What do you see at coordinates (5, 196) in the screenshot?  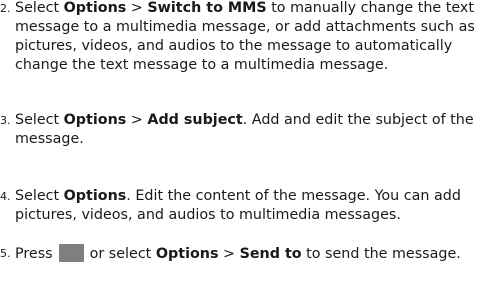 I see `step-number: 4.` at bounding box center [5, 196].